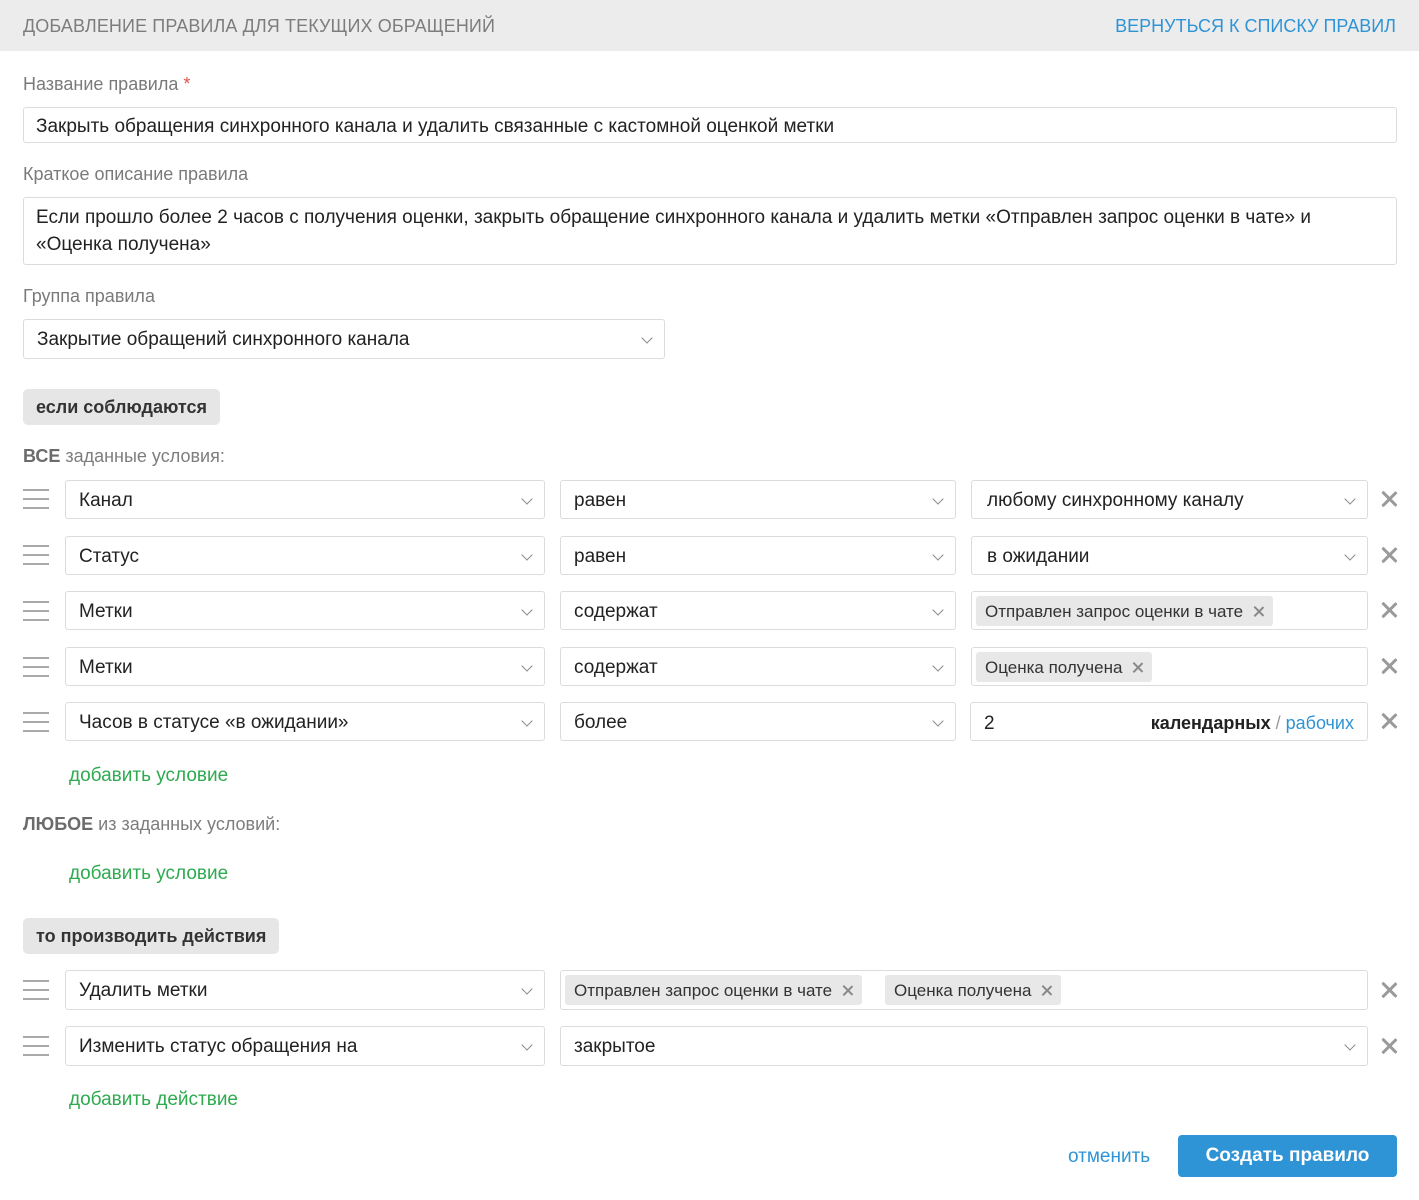 The height and width of the screenshot is (1200, 1419). Describe the element at coordinates (187, 84) in the screenshot. I see `required-mark: *` at that location.